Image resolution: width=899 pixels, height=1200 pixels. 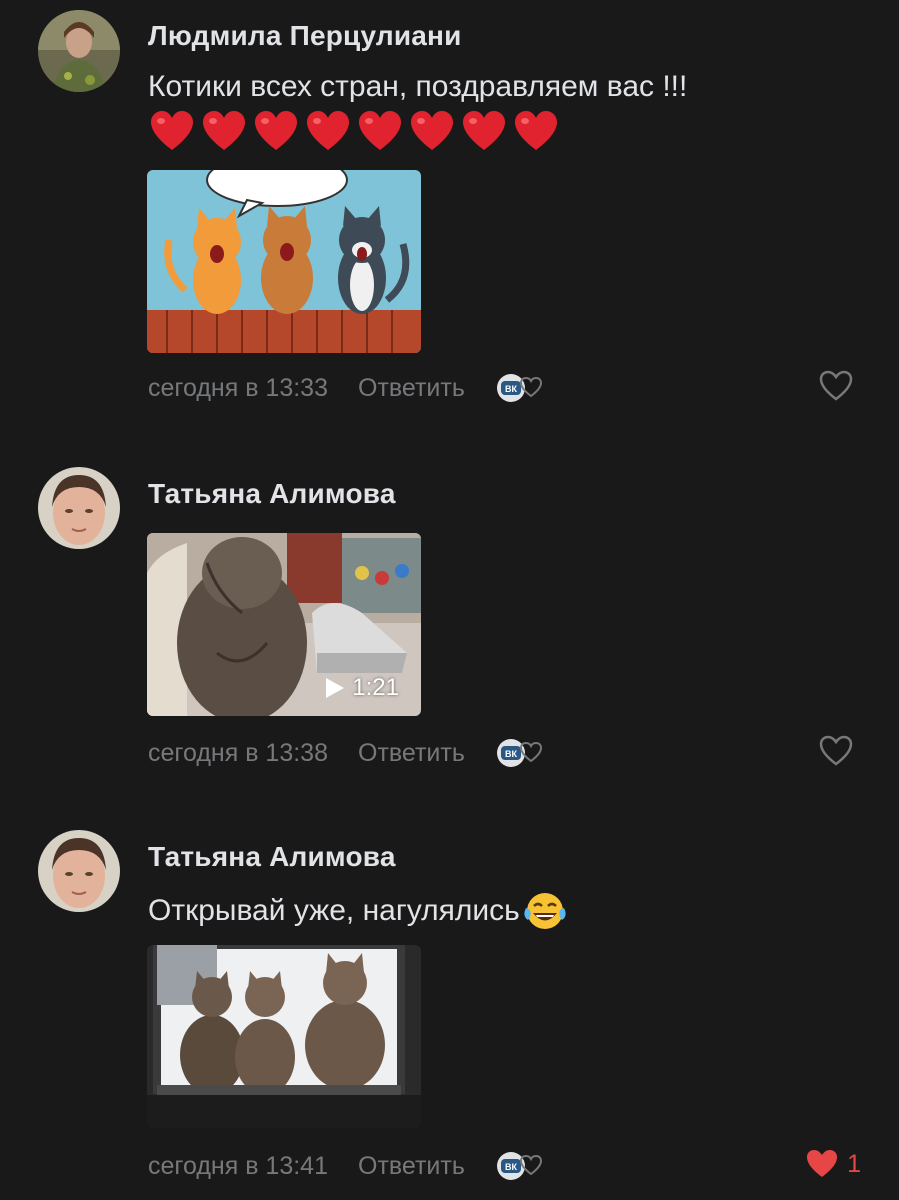 I want to click on video-attachment: 1:21, so click(x=284, y=624).